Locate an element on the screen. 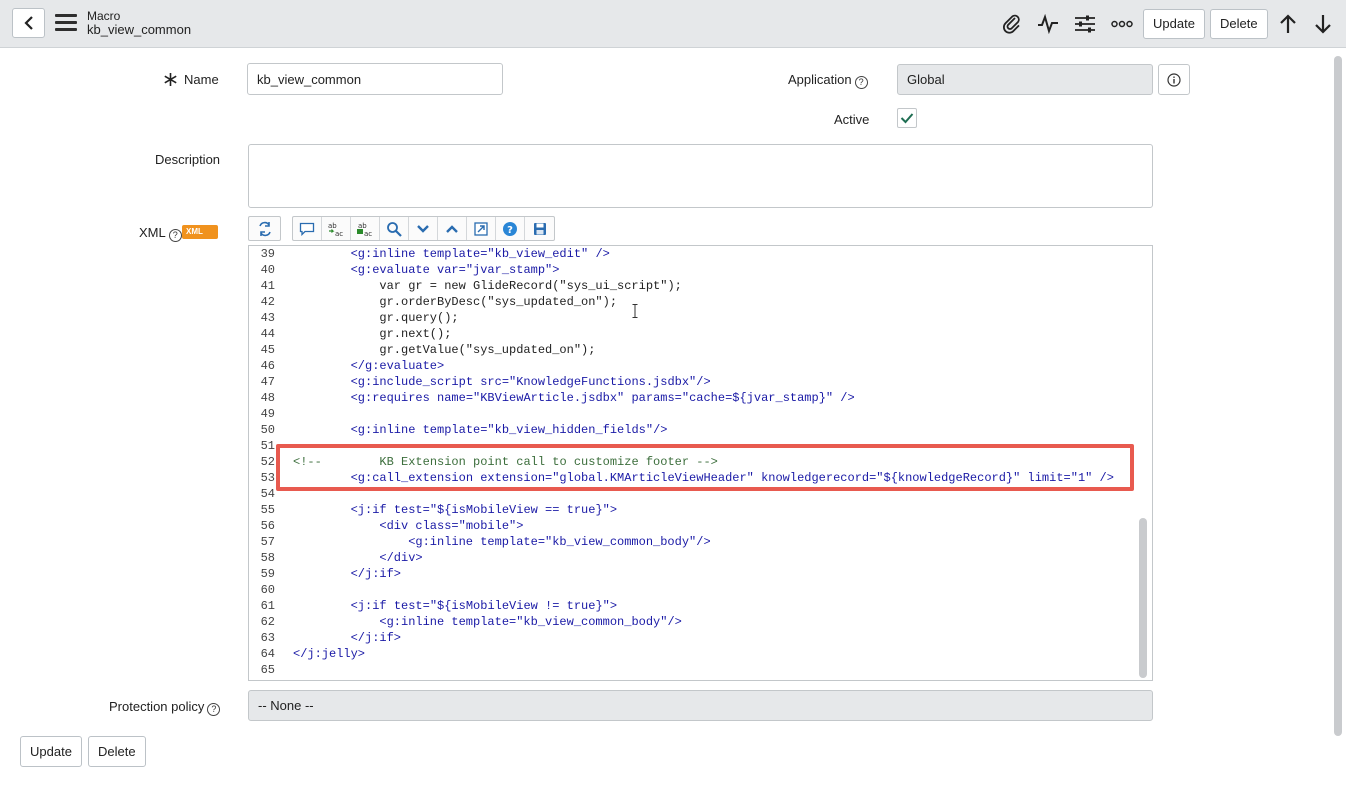  application-label-text: Application is located at coordinates (820, 79).